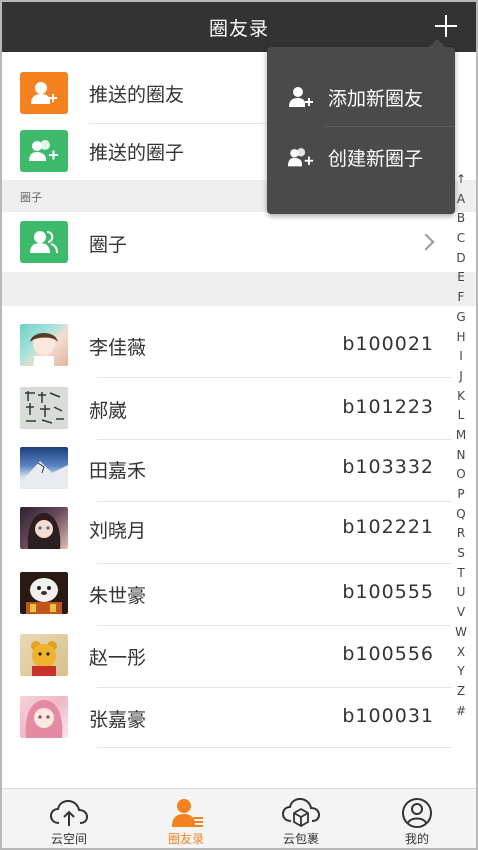 The height and width of the screenshot is (850, 478). What do you see at coordinates (460, 672) in the screenshot?
I see `alphabet-letter: Y` at bounding box center [460, 672].